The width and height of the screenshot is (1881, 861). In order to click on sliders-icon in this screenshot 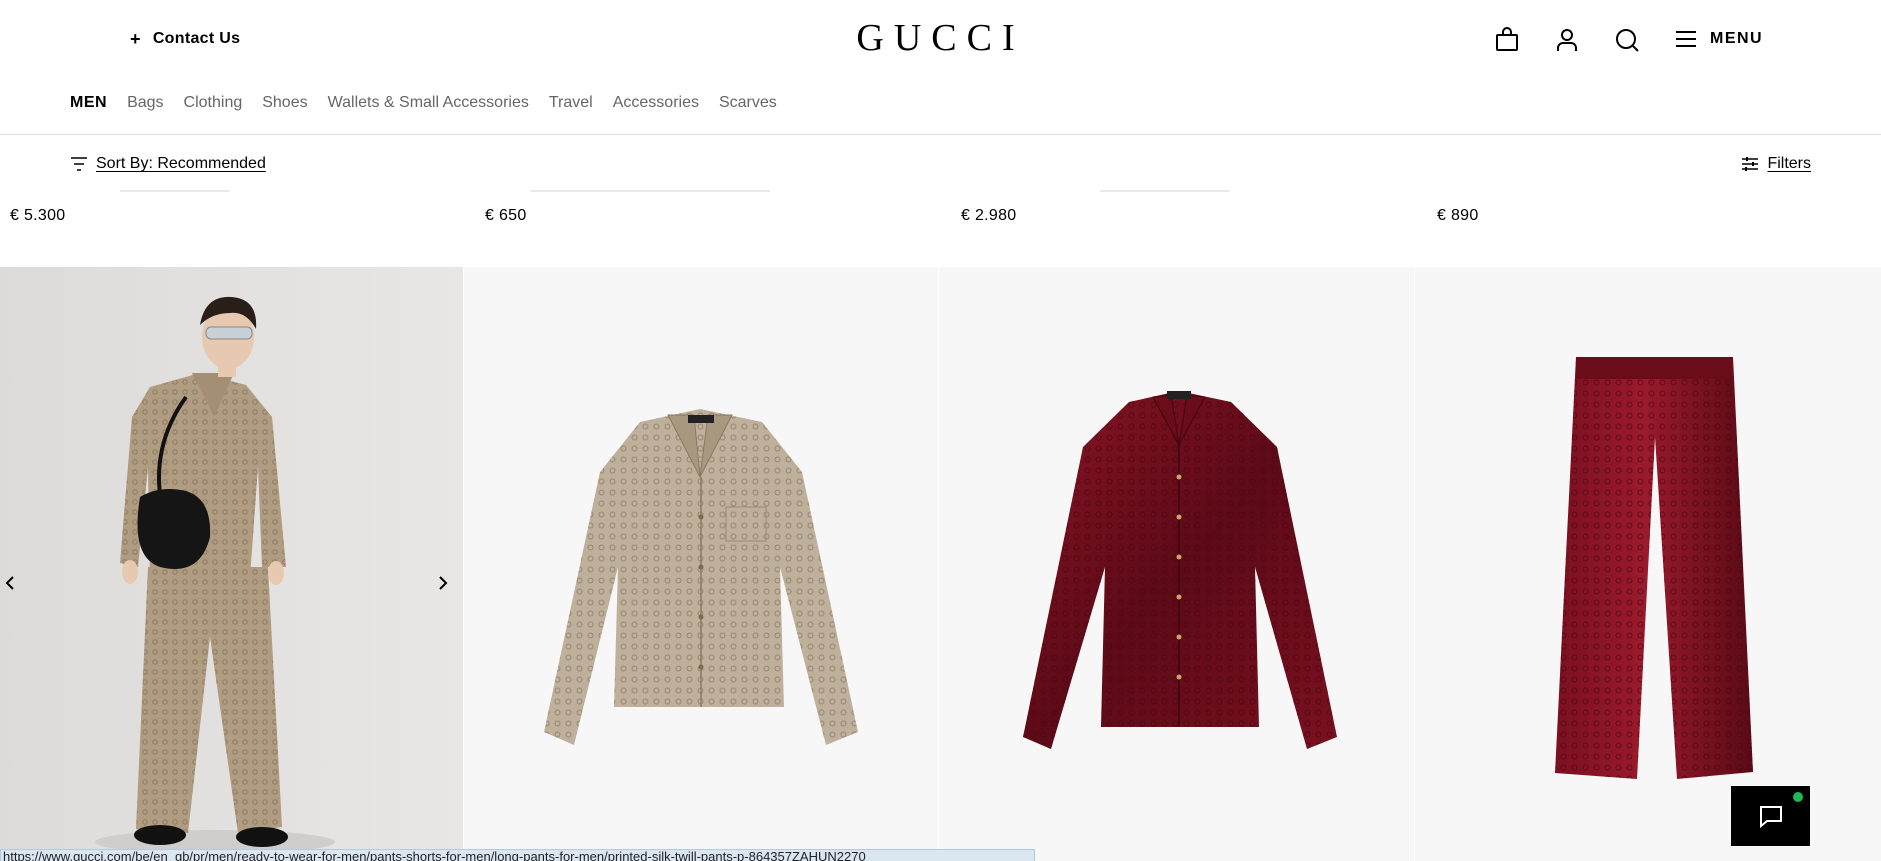, I will do `click(1750, 164)`.